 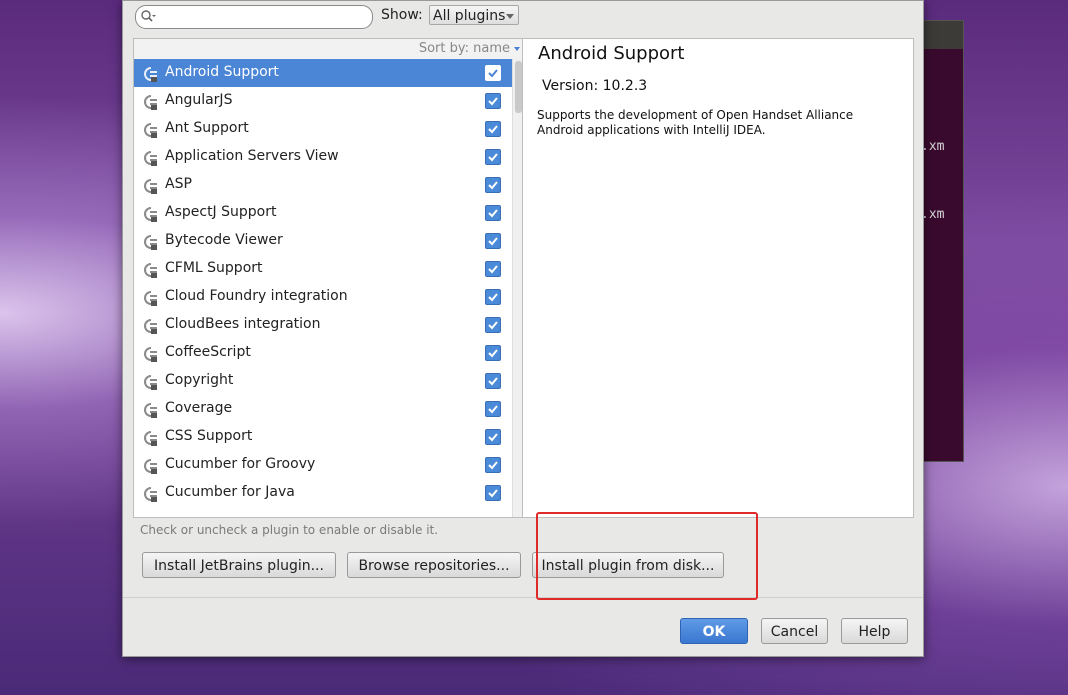 What do you see at coordinates (647, 556) in the screenshot?
I see `annotation-highlight-box` at bounding box center [647, 556].